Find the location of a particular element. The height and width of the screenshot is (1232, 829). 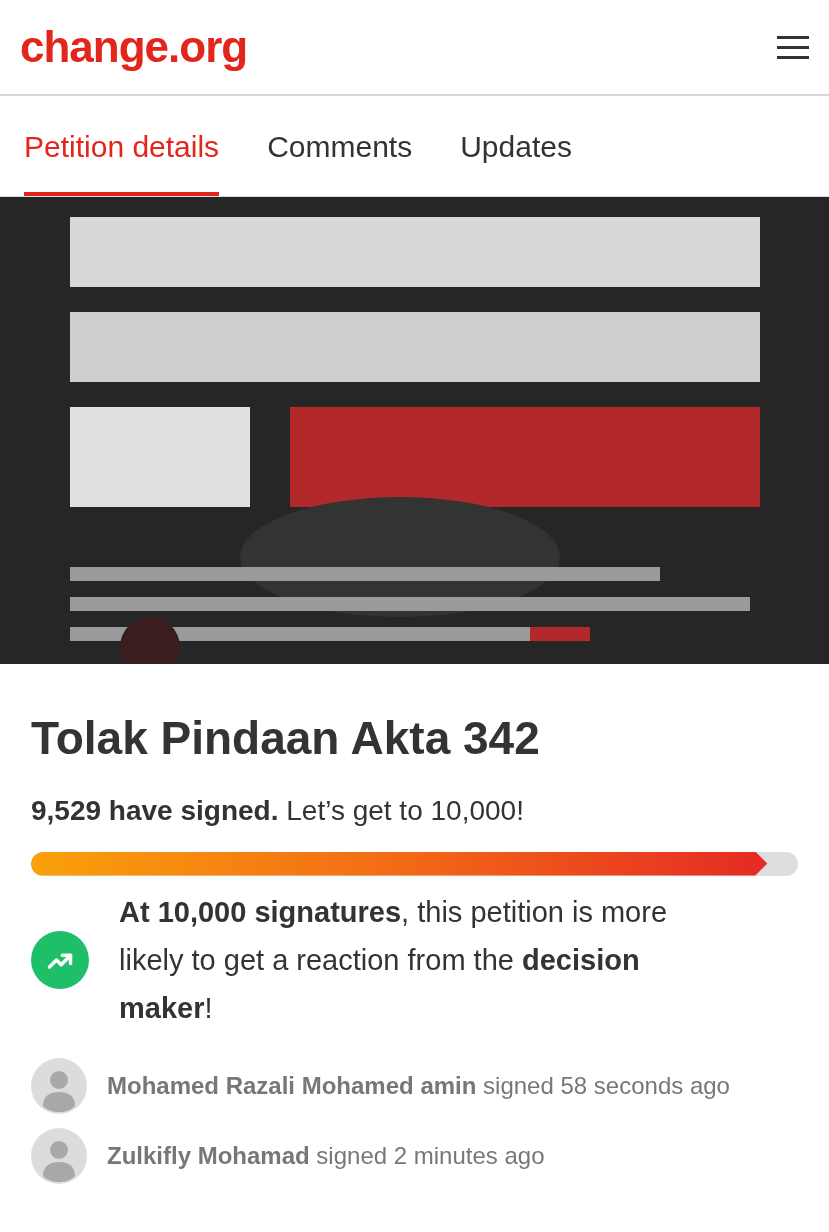

tab: Updates is located at coordinates (516, 146).